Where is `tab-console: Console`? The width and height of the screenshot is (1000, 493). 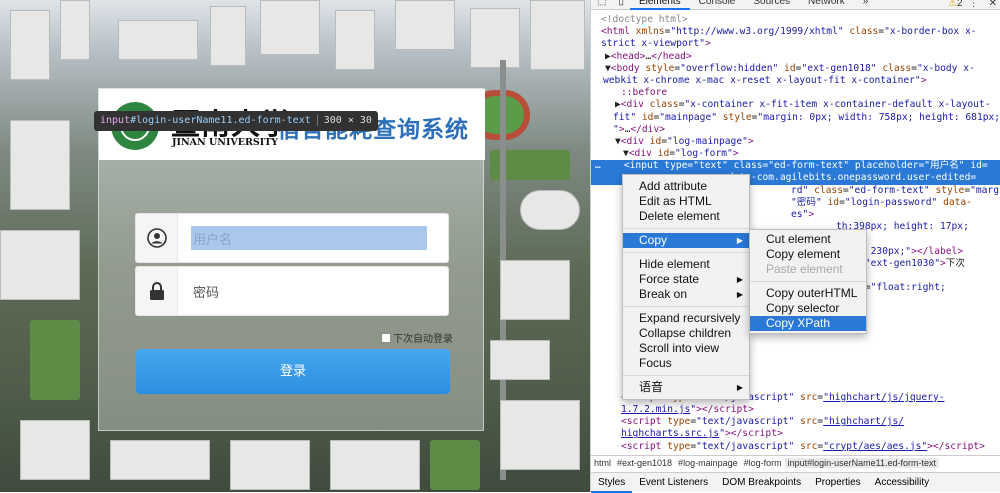
tab-console: Console is located at coordinates (717, 5).